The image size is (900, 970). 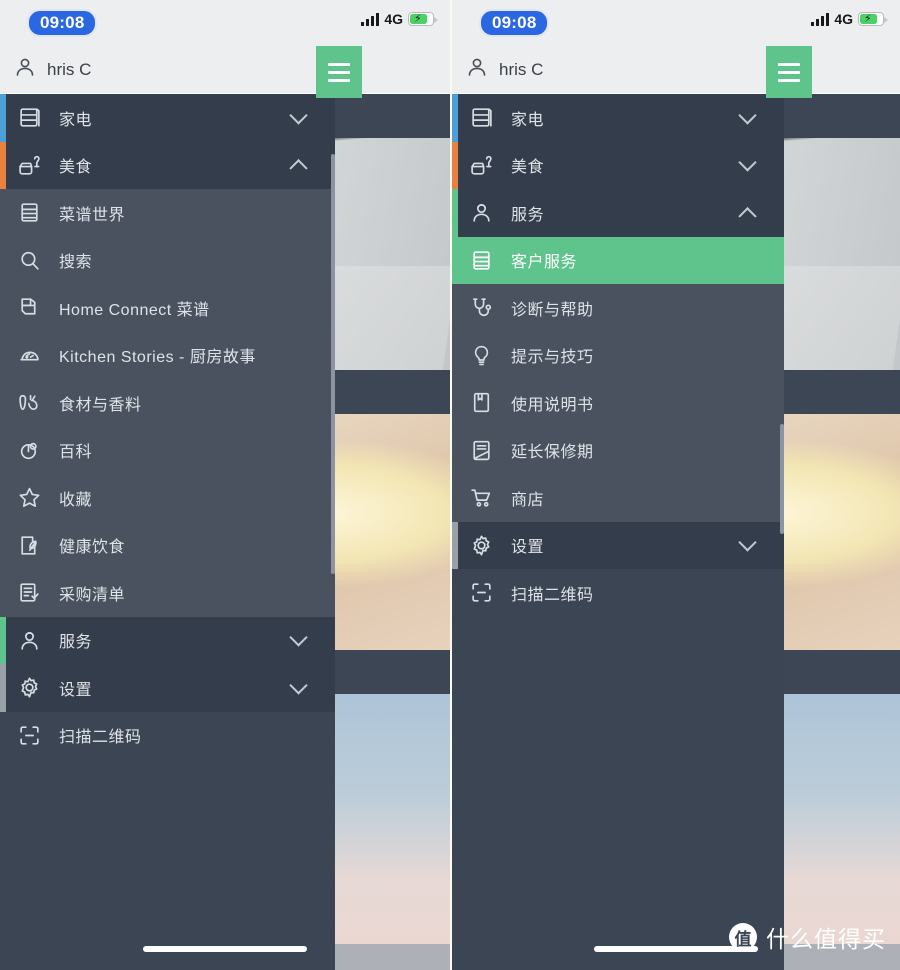 I want to click on submenu-item-label: 健康饮食, so click(x=92, y=548).